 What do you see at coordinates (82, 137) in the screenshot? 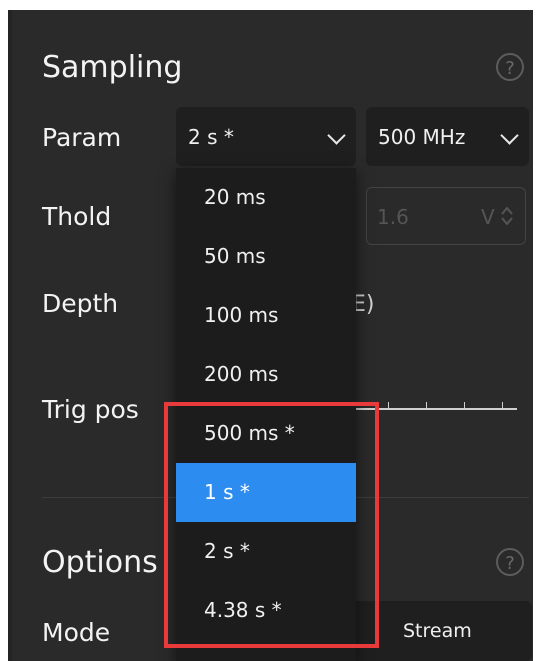
I see `param-label: Param` at bounding box center [82, 137].